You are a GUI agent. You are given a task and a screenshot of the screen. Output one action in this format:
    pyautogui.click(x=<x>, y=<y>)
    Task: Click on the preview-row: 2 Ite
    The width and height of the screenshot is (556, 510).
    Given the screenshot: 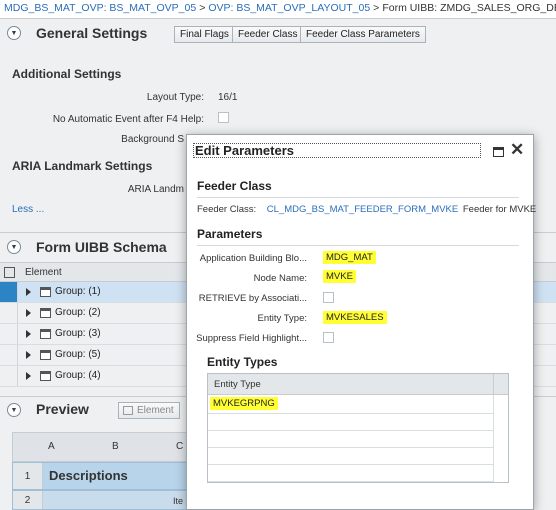 What is the action you would take?
    pyautogui.click(x=112, y=500)
    